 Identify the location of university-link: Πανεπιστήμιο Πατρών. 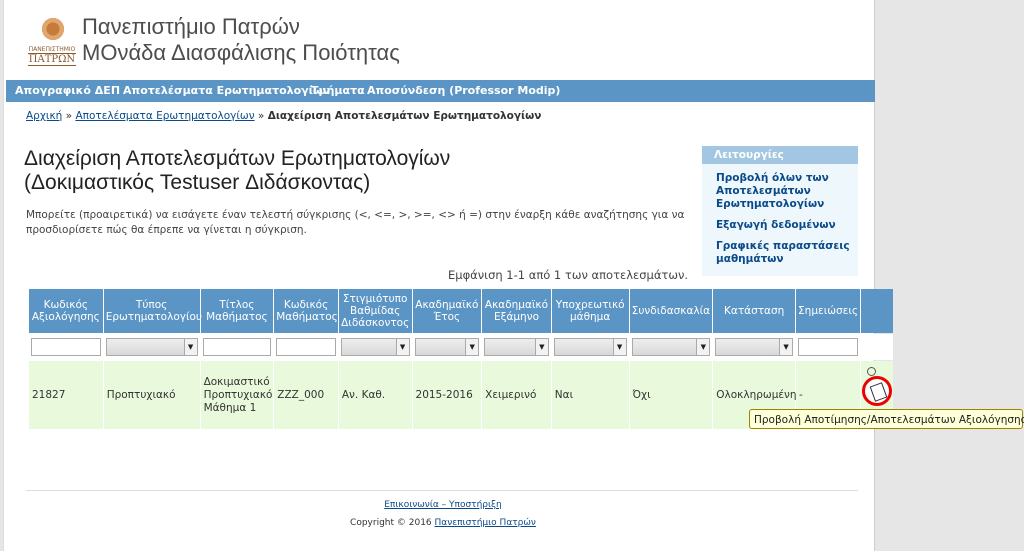
(485, 523).